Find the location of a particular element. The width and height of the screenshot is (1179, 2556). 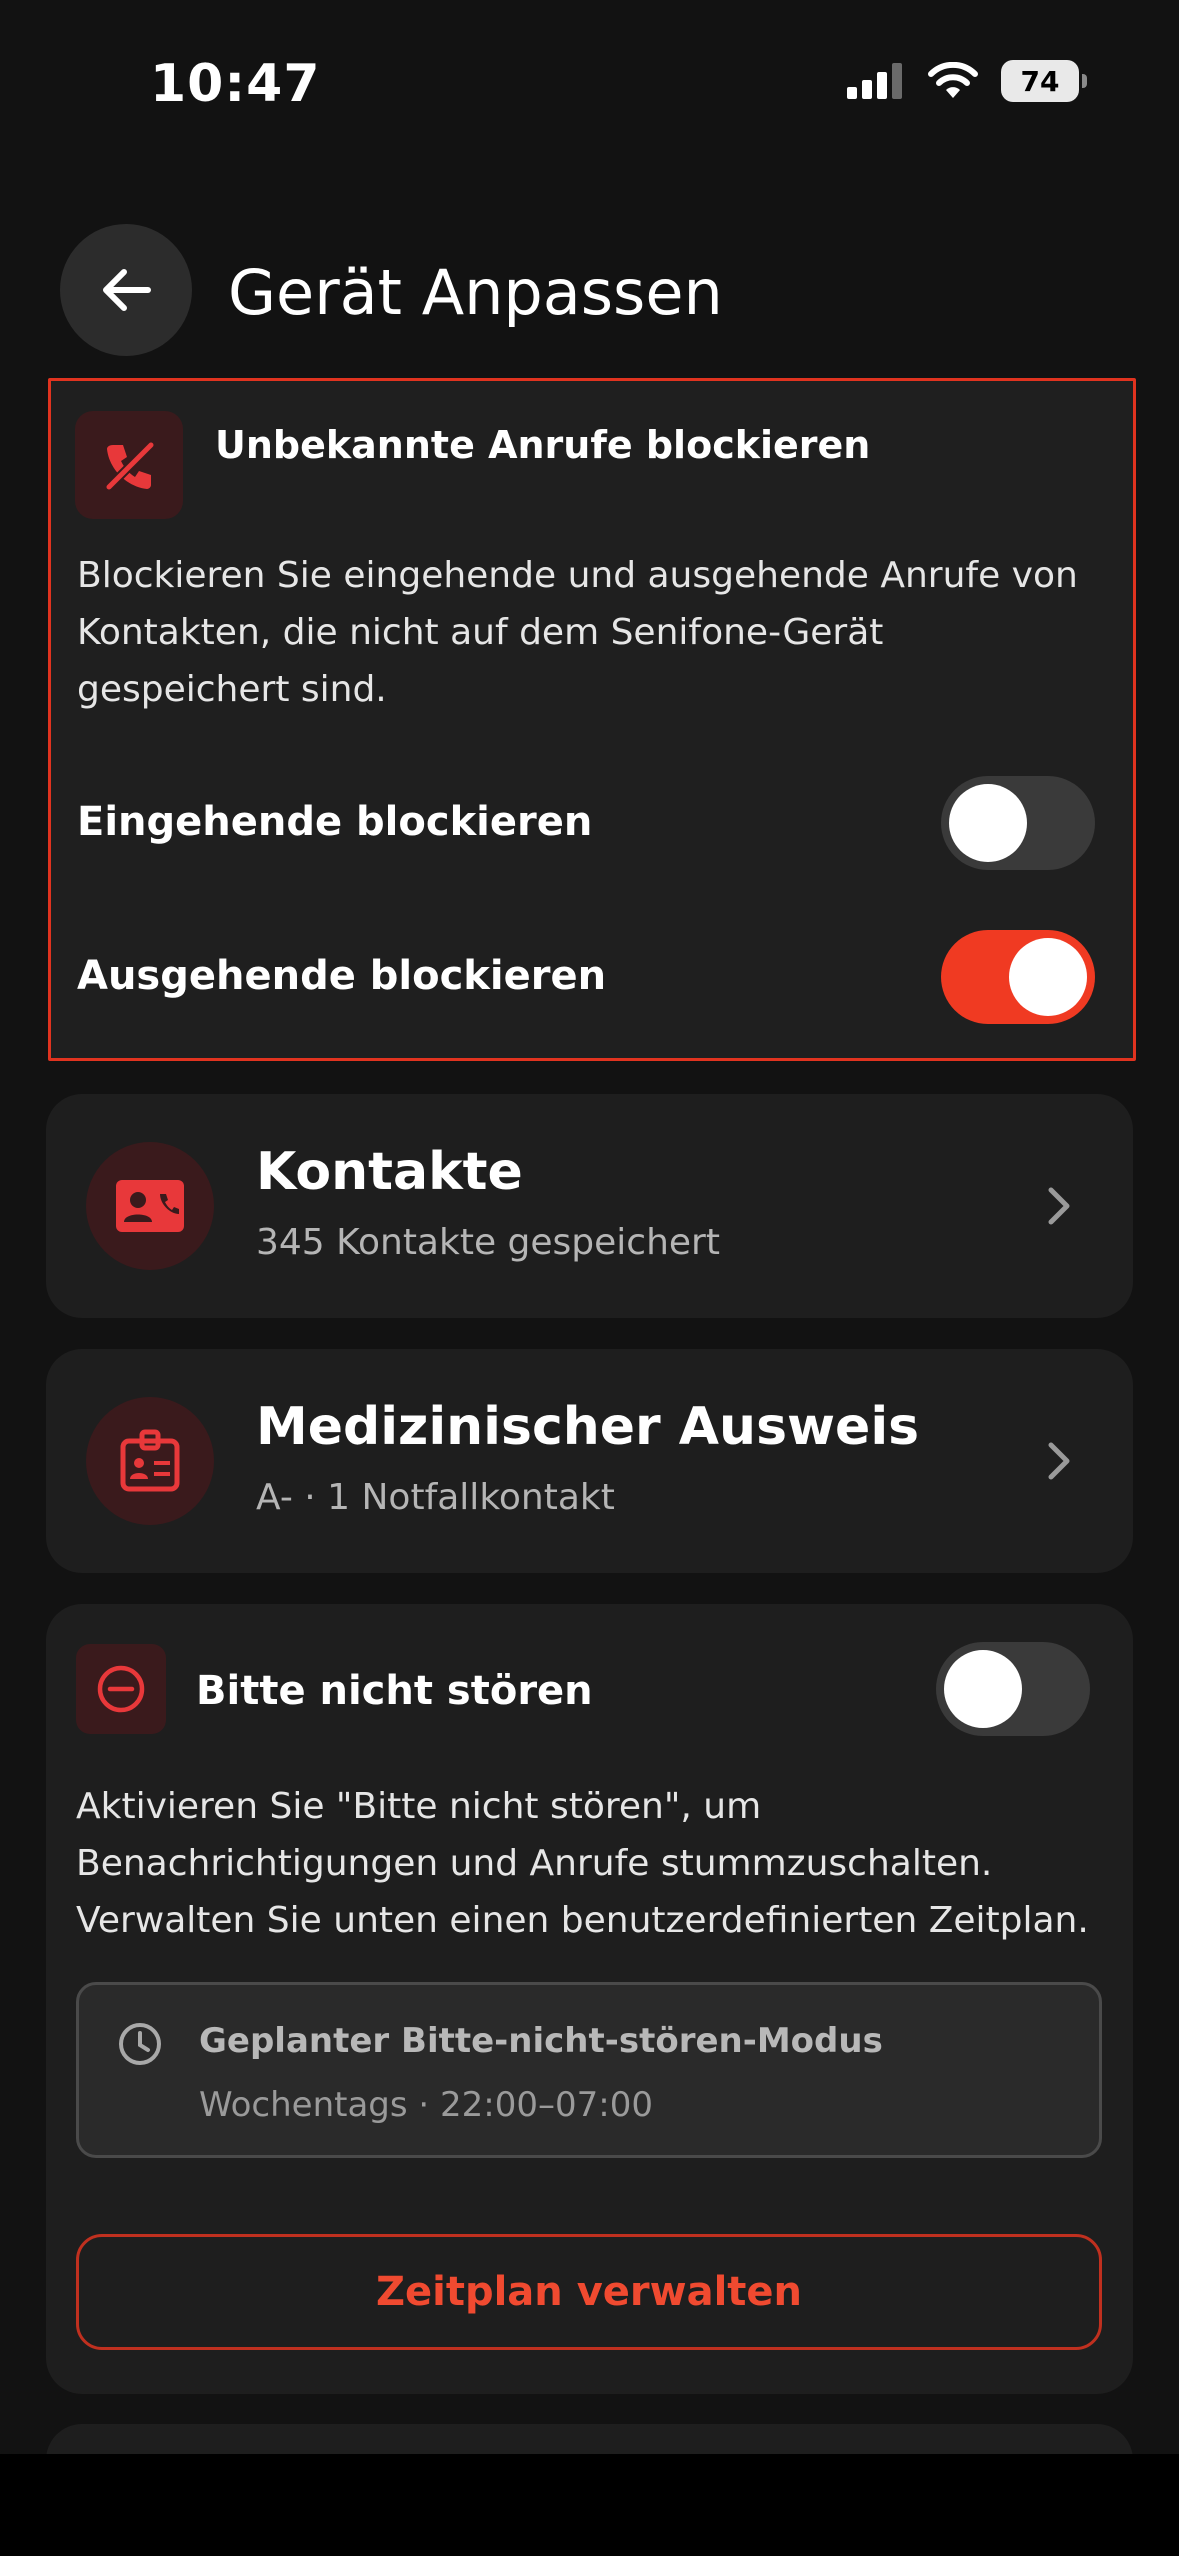

status-time: 10:47 is located at coordinates (235, 84).